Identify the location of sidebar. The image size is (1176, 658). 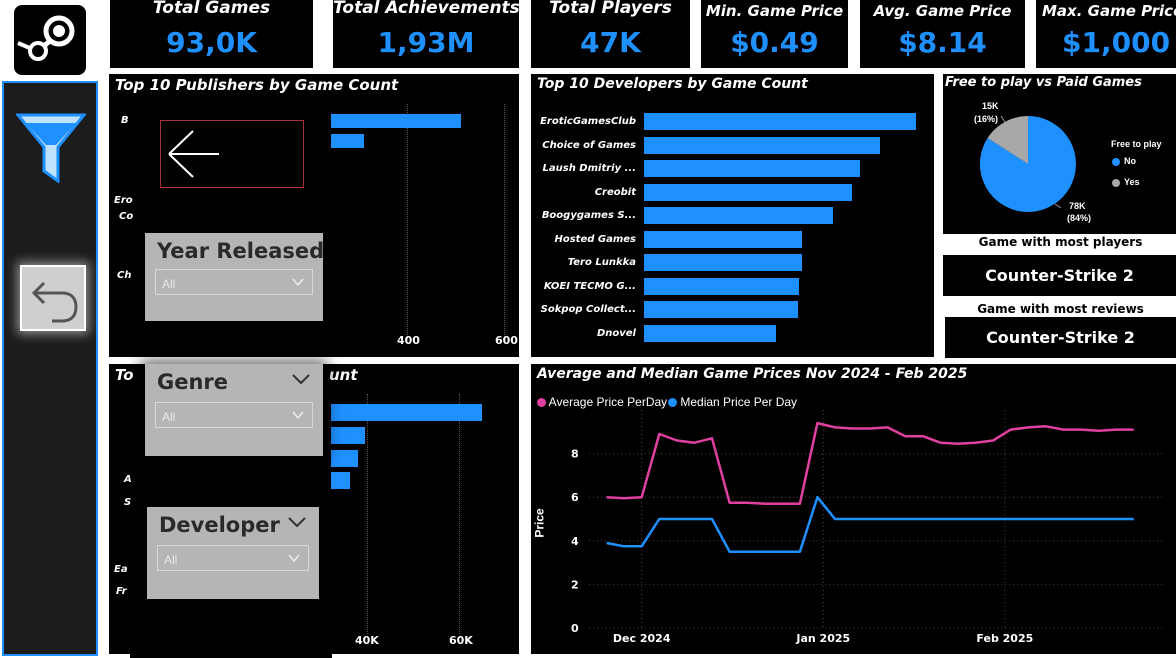
(50, 368).